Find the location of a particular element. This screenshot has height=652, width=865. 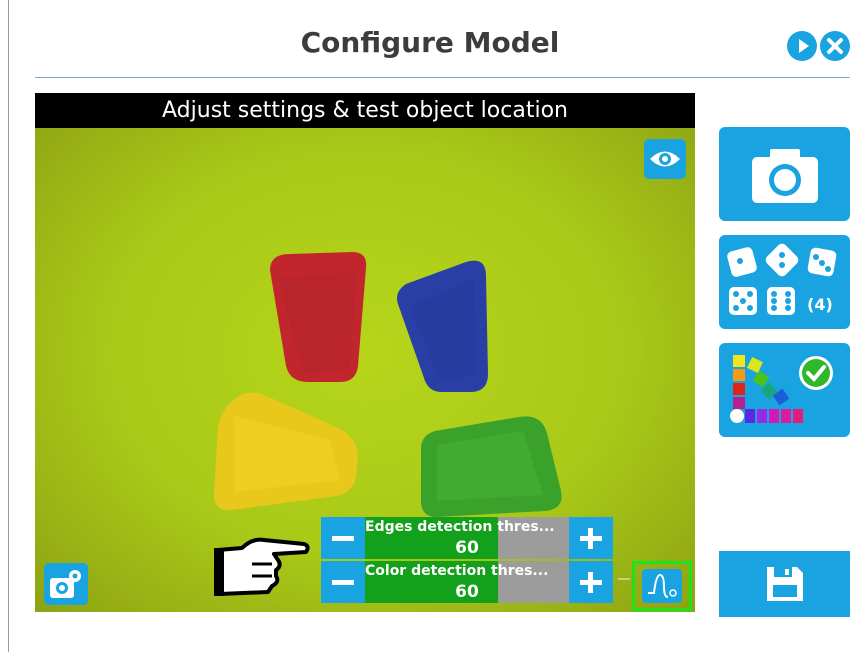

green-piece is located at coordinates (491, 466).